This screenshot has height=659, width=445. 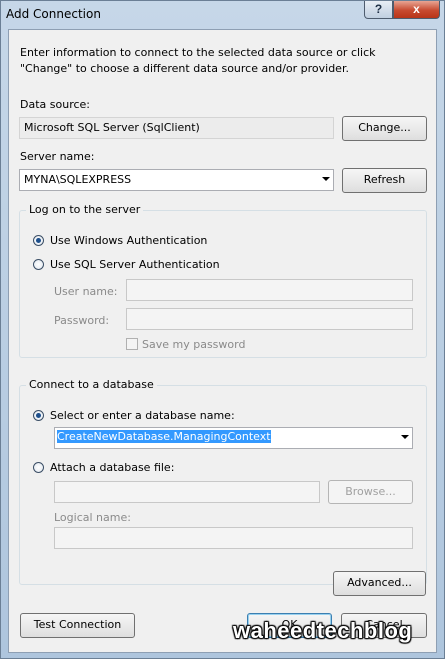 I want to click on database-name-combobox: CreateNewDatabase.ManagingContext, so click(x=233, y=438).